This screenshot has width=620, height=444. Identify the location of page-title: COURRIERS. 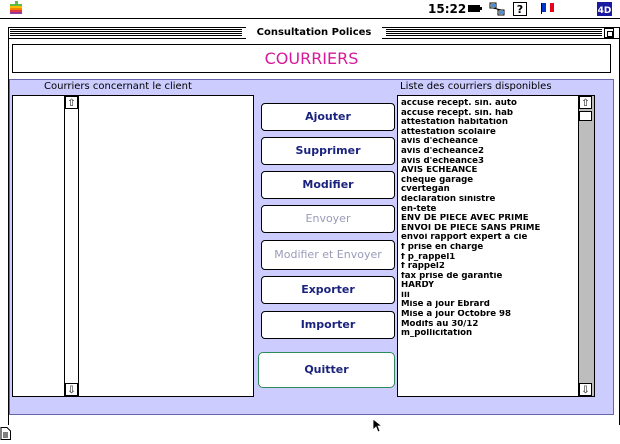
(311, 58).